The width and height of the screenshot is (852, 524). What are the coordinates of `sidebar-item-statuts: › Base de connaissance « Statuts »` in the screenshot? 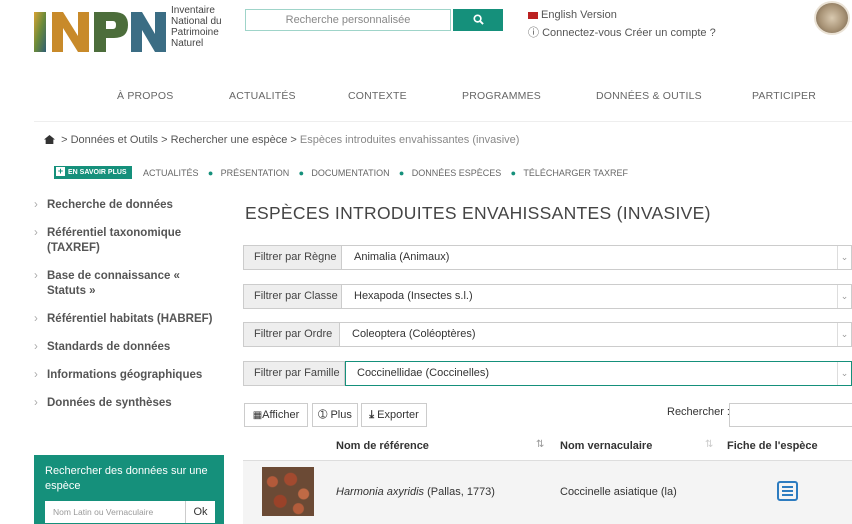 It's located at (109, 284).